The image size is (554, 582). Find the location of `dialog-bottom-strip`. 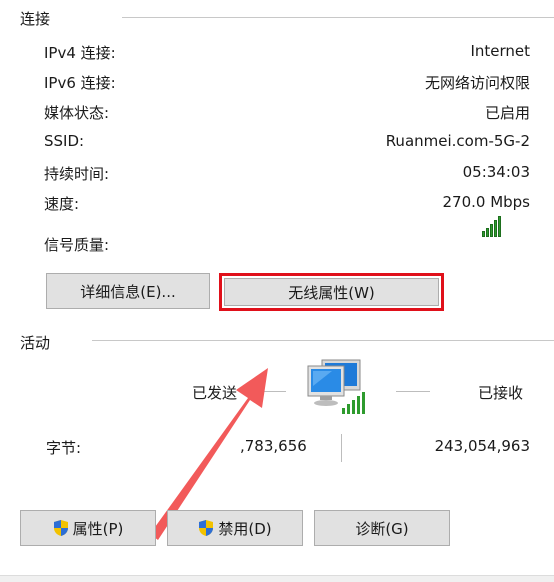

dialog-bottom-strip is located at coordinates (277, 578).